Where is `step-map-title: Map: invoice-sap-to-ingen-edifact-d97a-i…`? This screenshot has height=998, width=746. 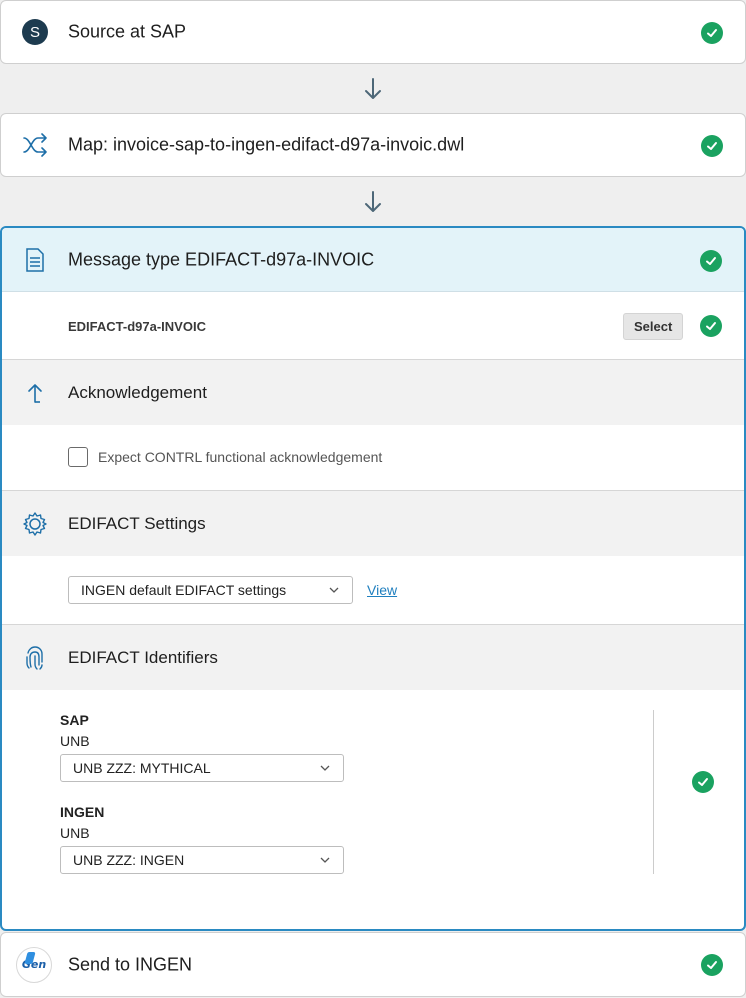
step-map-title: Map: invoice-sap-to-ingen-edifact-d97a-i… is located at coordinates (266, 144).